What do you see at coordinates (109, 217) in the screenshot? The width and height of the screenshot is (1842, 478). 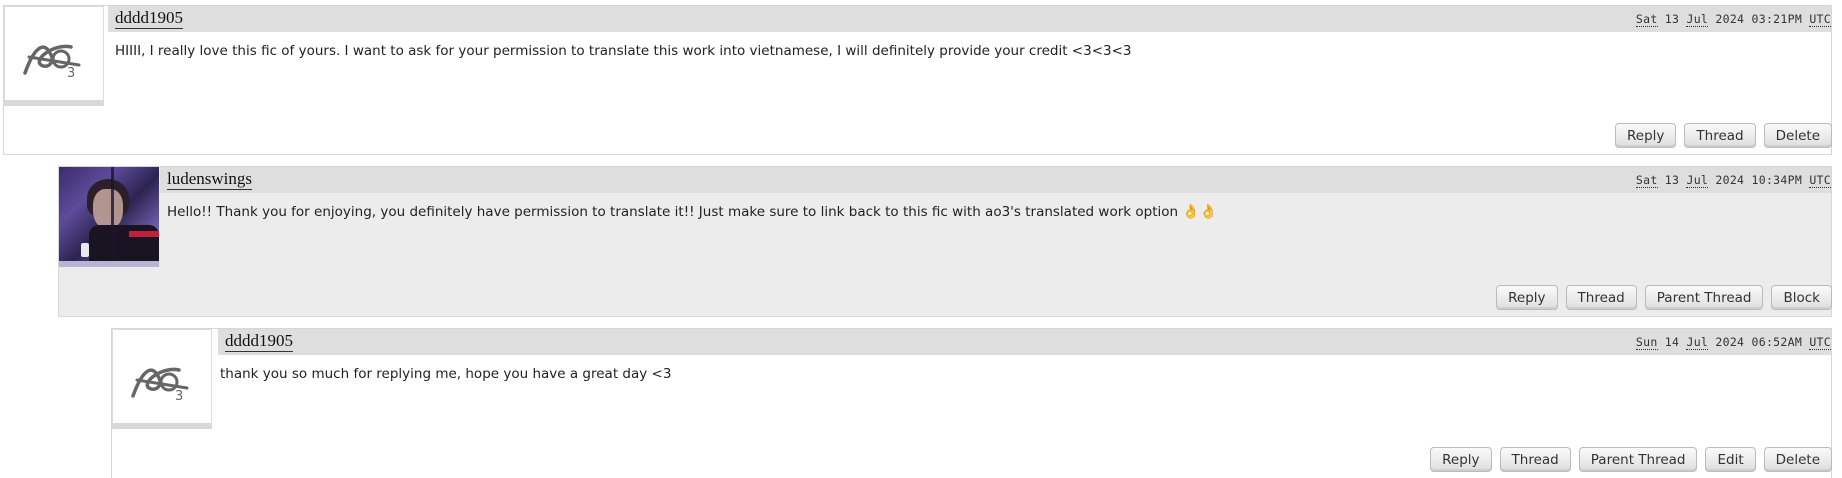 I see `user-avatar` at bounding box center [109, 217].